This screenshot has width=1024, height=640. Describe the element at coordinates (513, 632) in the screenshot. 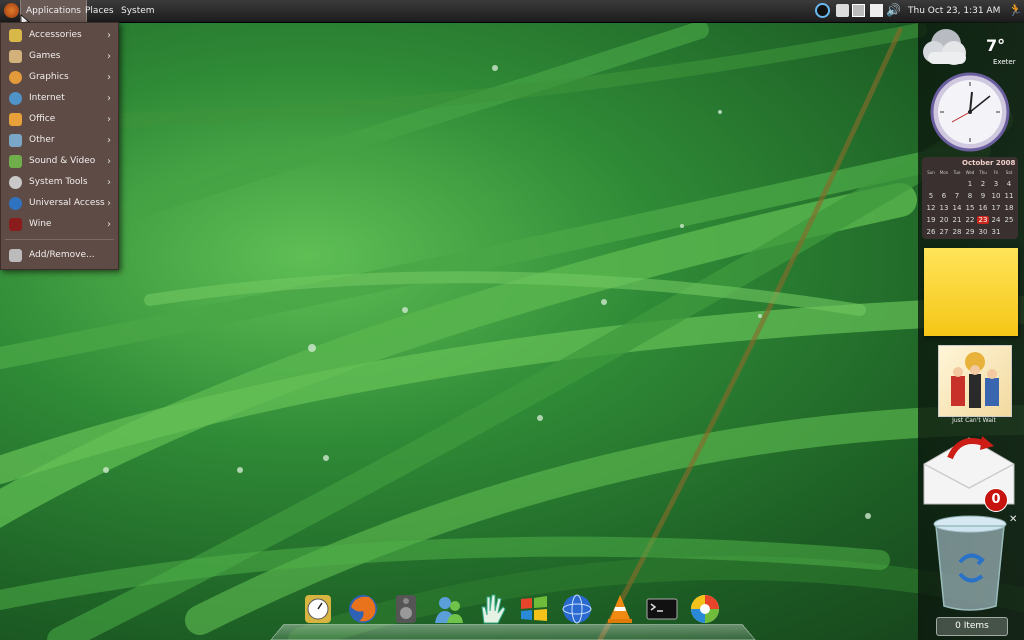

I see `dock-shelf` at that location.